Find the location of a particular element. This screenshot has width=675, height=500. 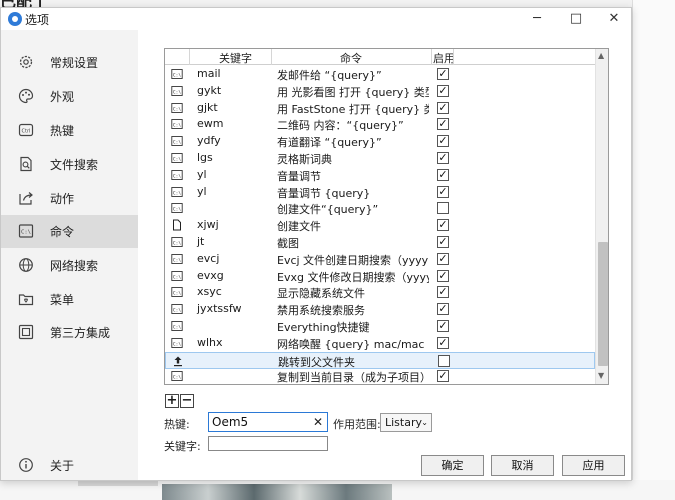

column-header-keyword: 关键字 is located at coordinates (235, 58).